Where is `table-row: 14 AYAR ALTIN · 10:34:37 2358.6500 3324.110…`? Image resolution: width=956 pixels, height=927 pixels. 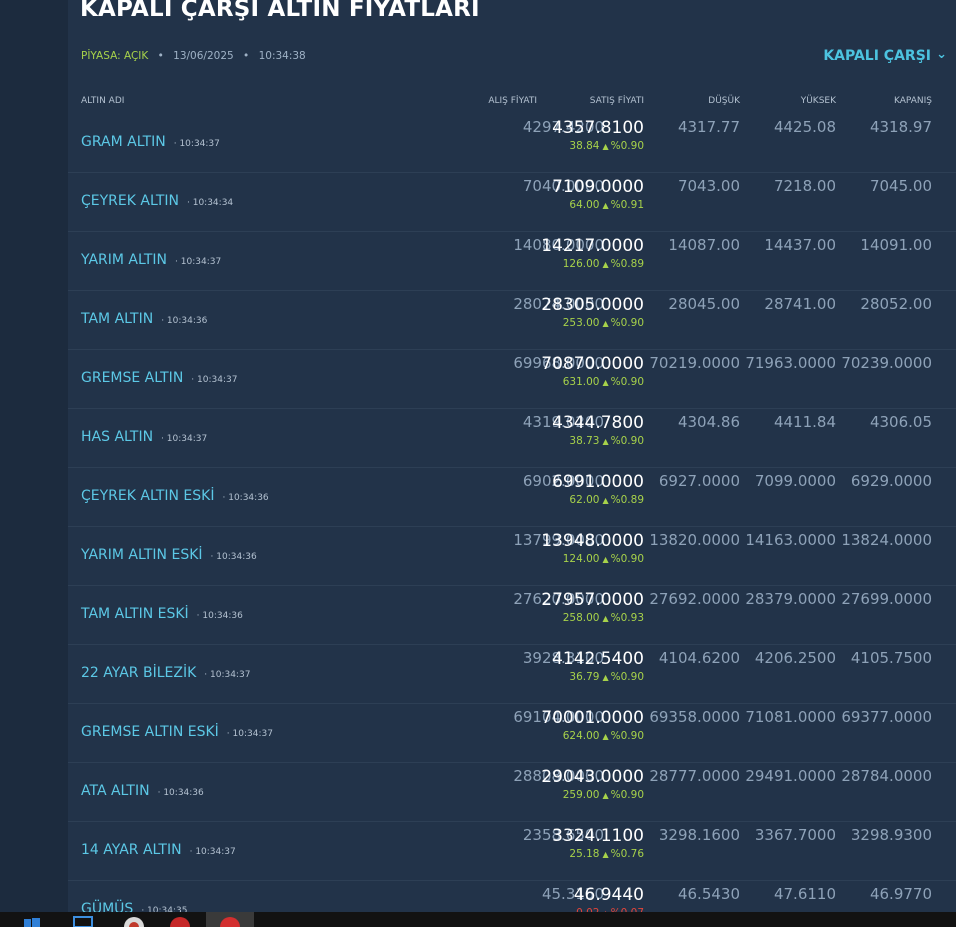
table-row: 14 AYAR ALTIN · 10:34:37 2358.6500 3324.110… is located at coordinates (512, 851).